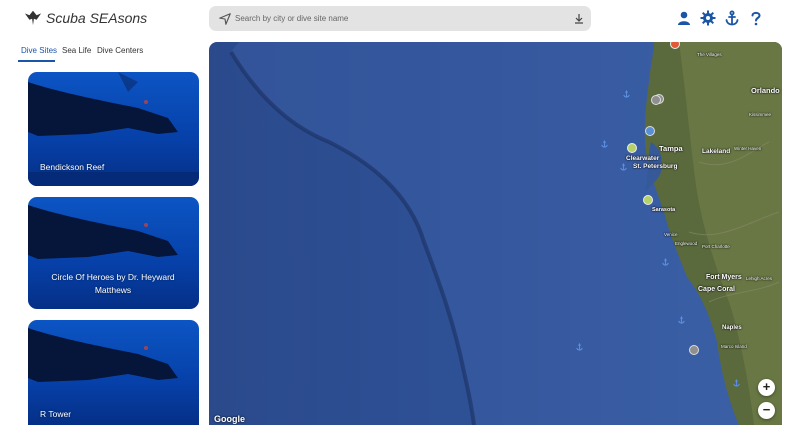 Image resolution: width=800 pixels, height=425 pixels. I want to click on map-label-clearwater: Clearwater, so click(643, 158).